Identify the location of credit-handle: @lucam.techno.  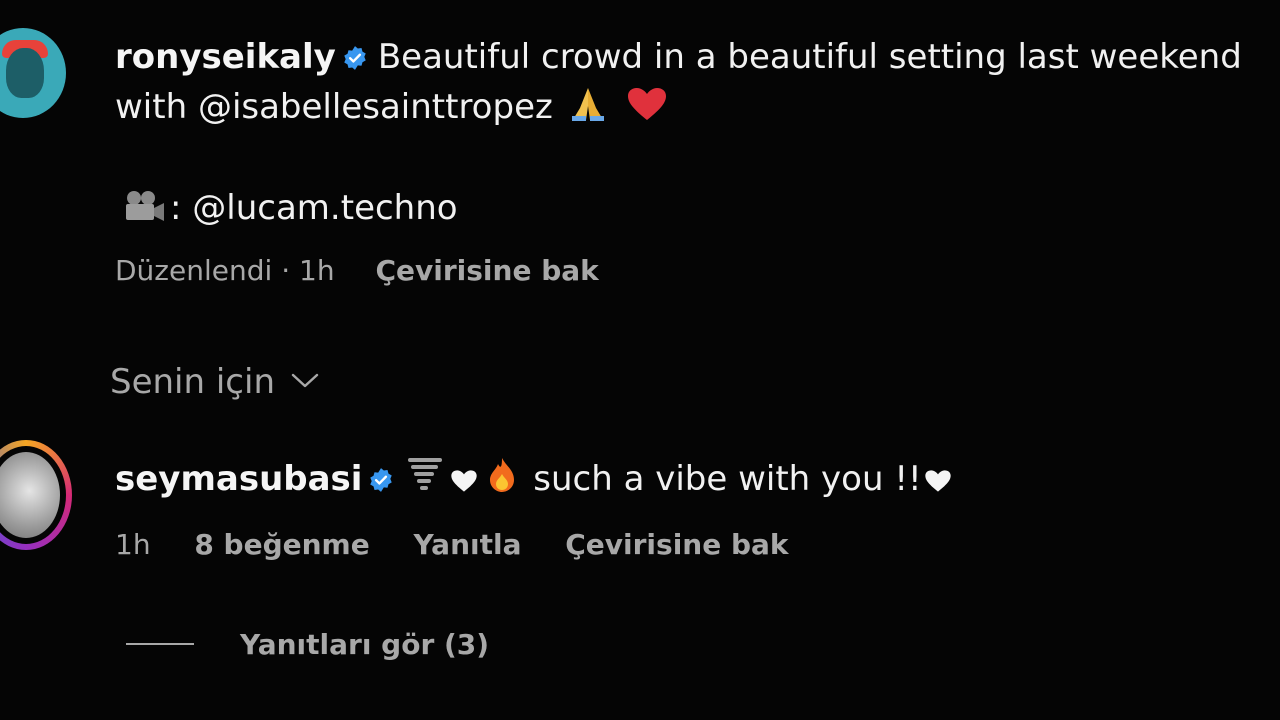
(324, 208).